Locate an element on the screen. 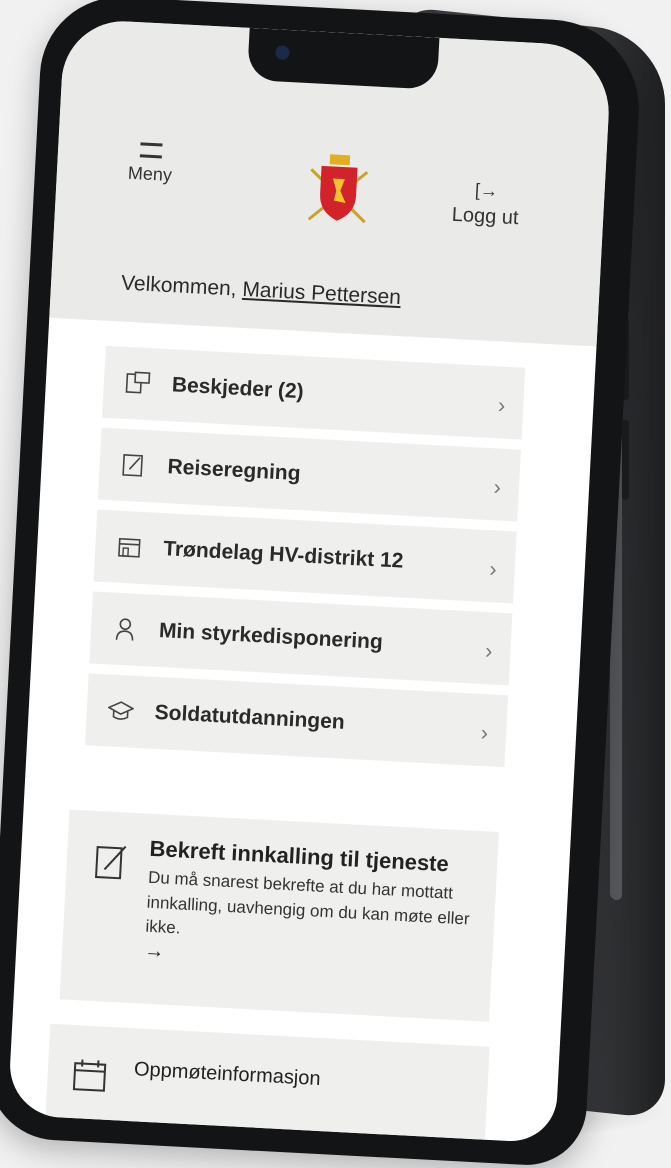 The image size is (671, 1168). logout-label: Logg ut is located at coordinates (485, 216).